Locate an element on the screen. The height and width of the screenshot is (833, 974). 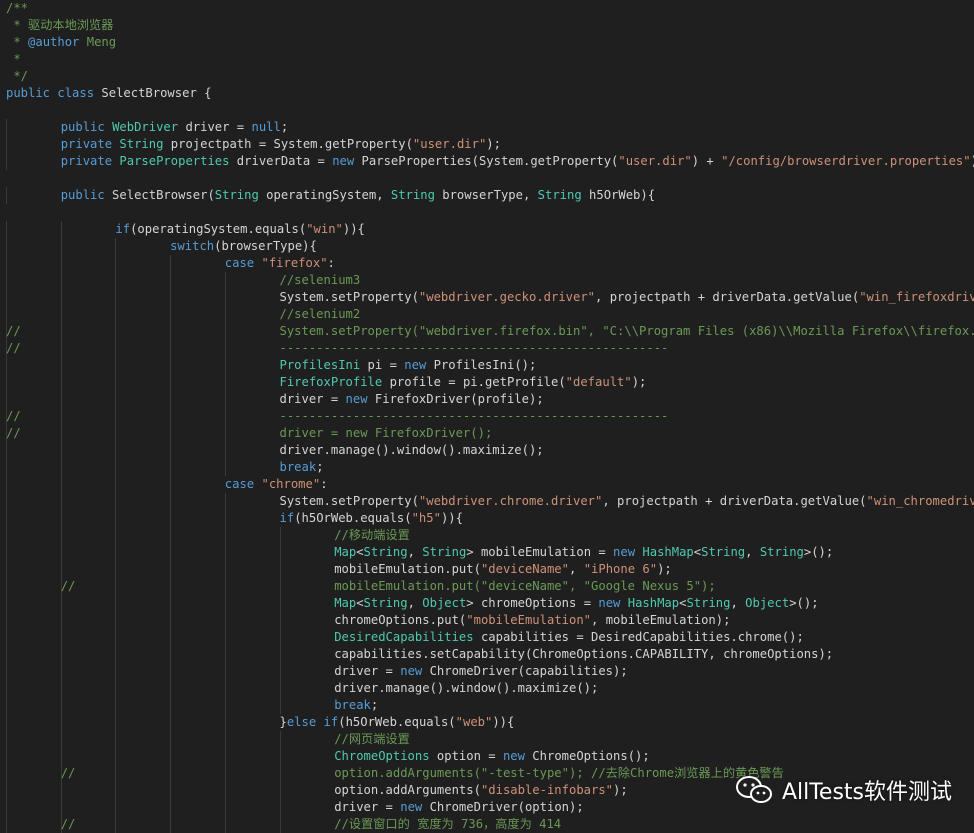
code-line: public WebDriver driver = null; is located at coordinates (487, 127).